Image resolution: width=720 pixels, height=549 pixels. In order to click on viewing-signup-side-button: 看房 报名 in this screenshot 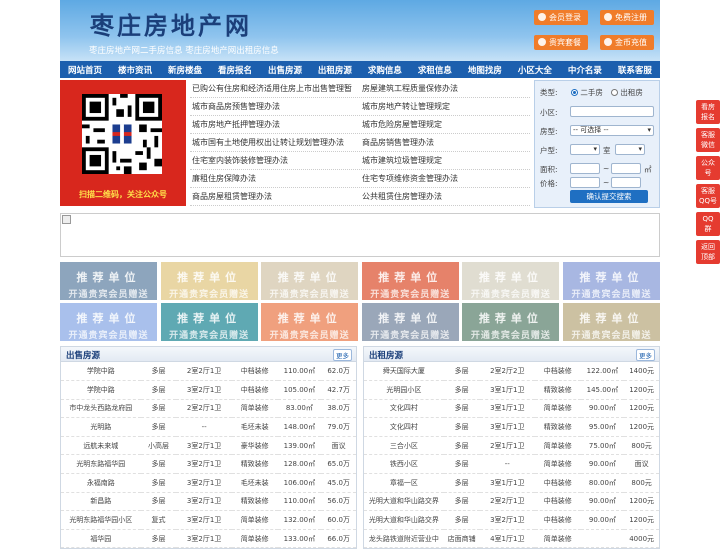, I will do `click(708, 112)`.